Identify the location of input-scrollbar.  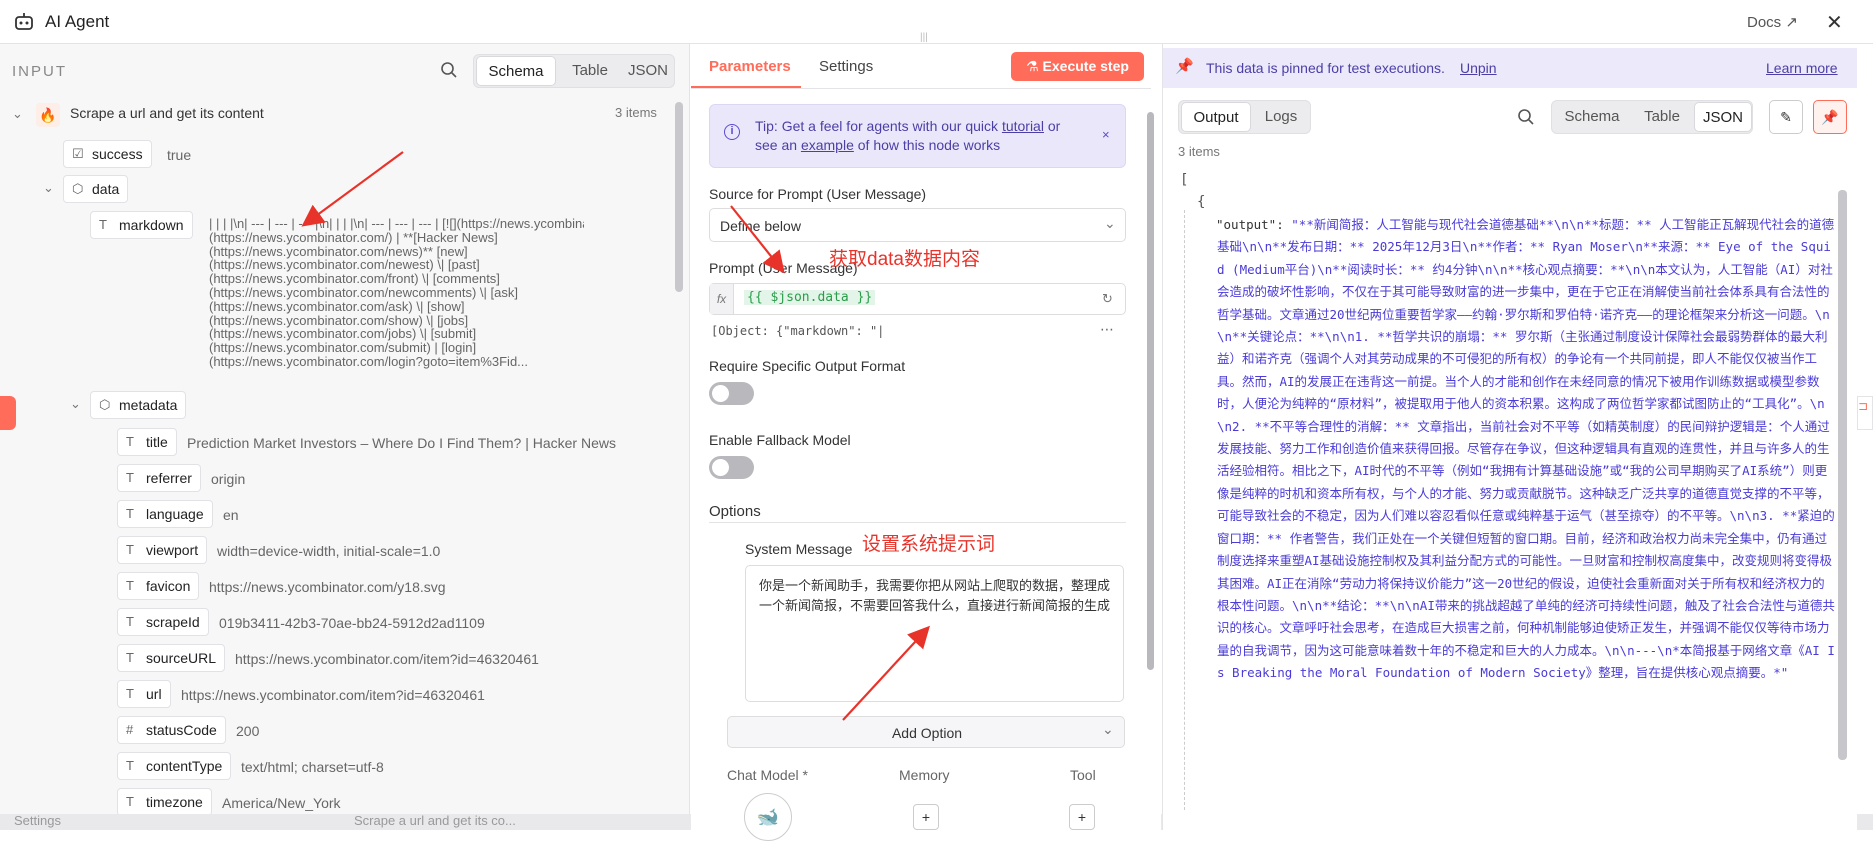
(679, 197).